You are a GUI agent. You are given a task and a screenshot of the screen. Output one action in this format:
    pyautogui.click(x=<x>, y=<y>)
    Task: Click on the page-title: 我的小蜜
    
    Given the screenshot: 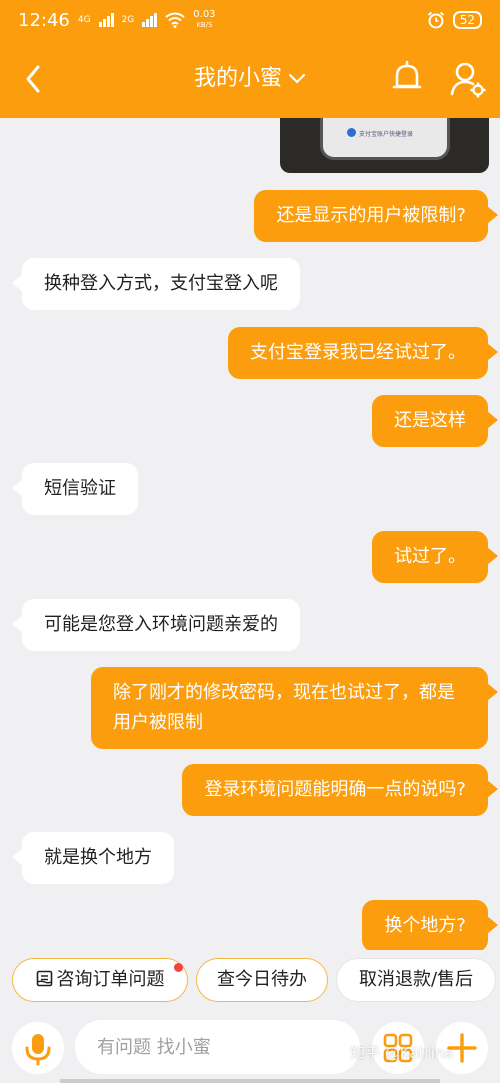 What is the action you would take?
    pyautogui.click(x=237, y=78)
    